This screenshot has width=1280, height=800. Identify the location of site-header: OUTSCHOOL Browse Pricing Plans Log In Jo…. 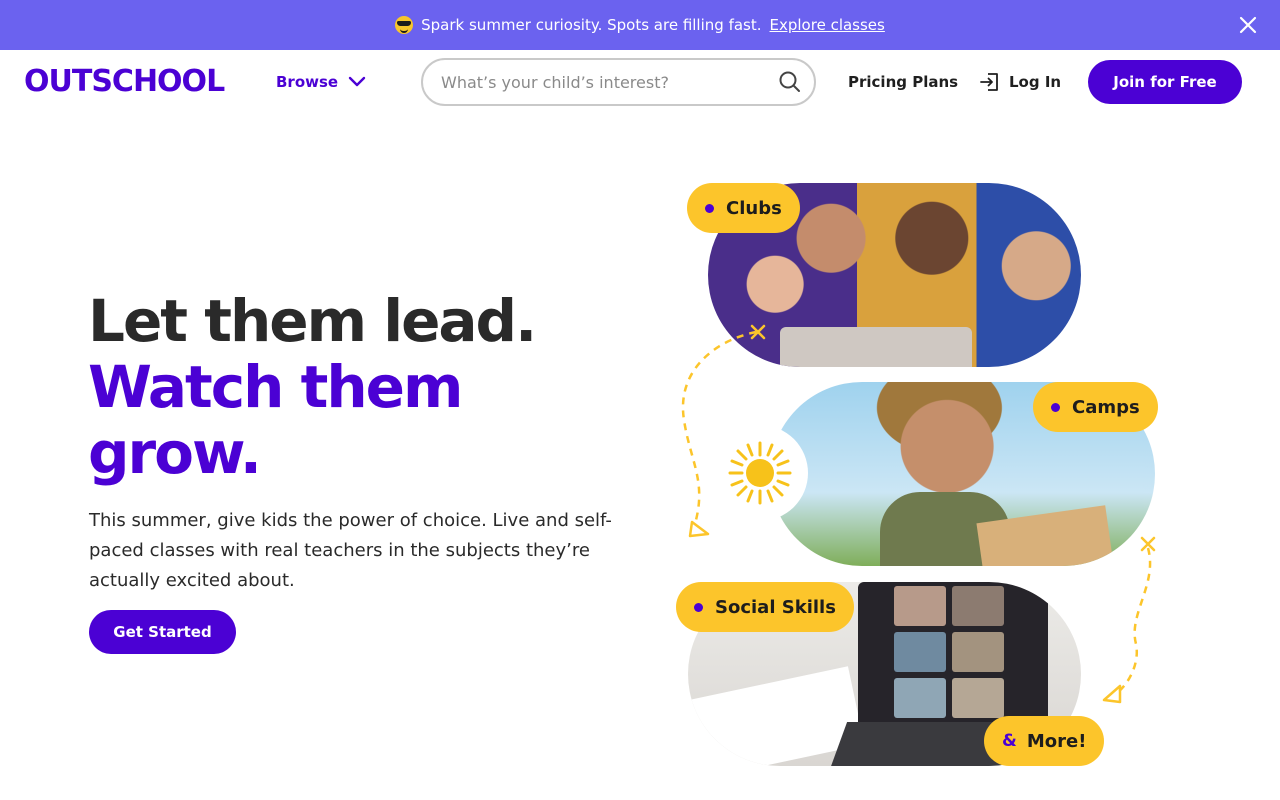
(640, 82).